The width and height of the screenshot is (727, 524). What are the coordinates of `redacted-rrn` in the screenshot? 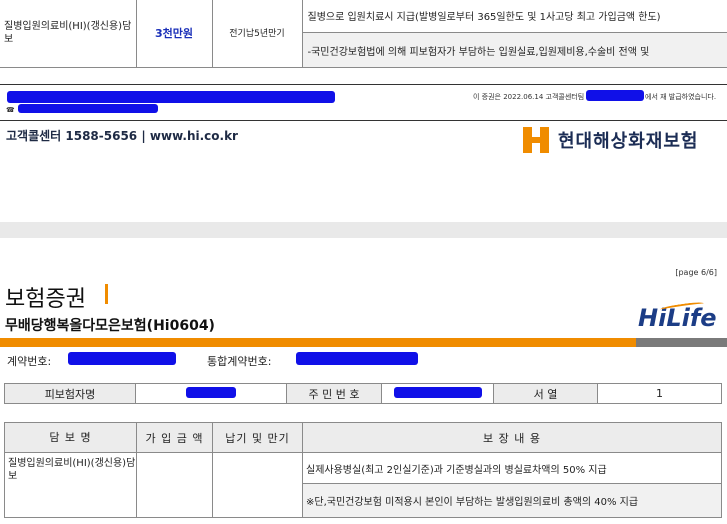 It's located at (437, 392).